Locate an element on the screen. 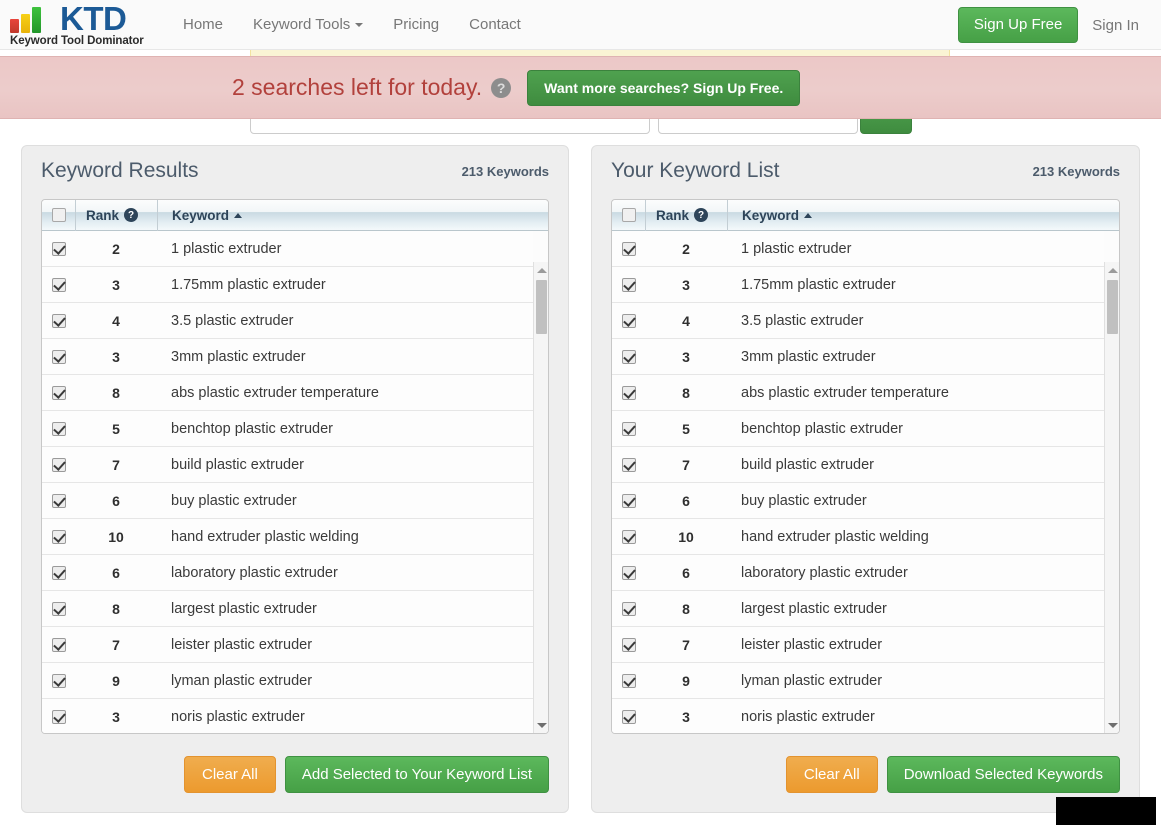 The height and width of the screenshot is (825, 1161). nav-item-keyword-tools-label: Keyword Tools is located at coordinates (302, 24).